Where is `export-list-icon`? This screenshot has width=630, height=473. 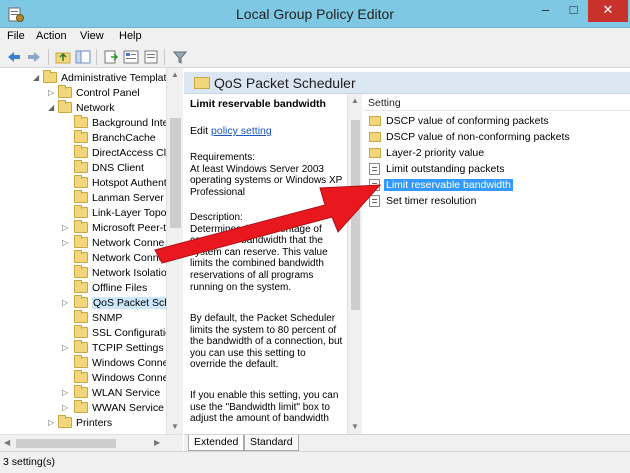 export-list-icon is located at coordinates (111, 57).